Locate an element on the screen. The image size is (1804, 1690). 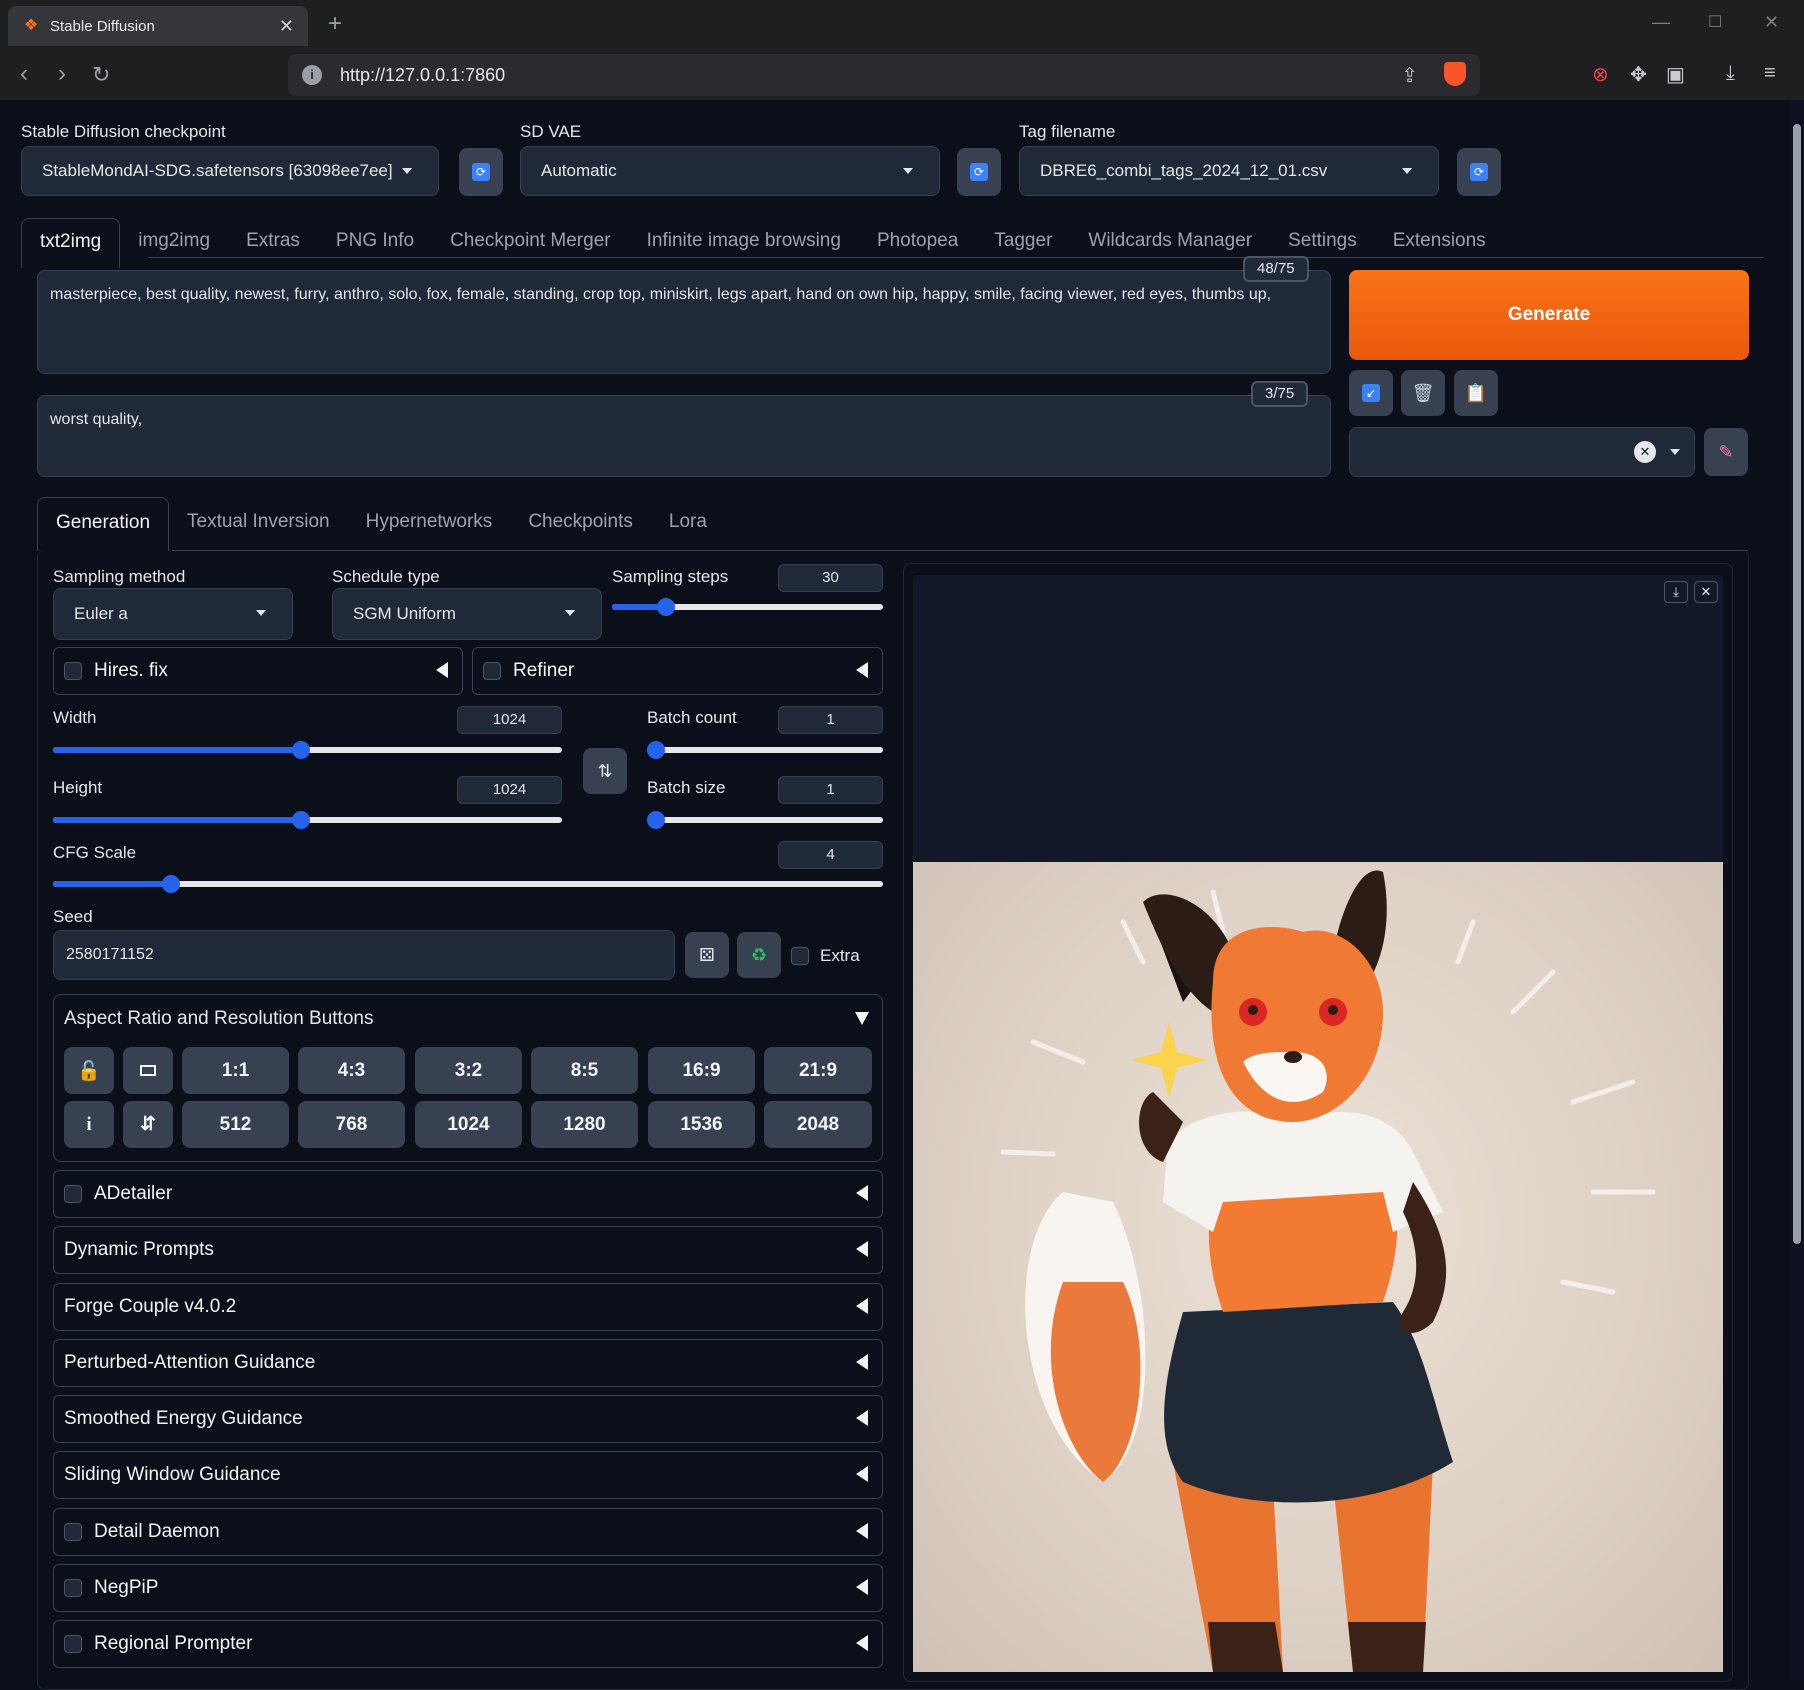
vae-dropdown: Automatic is located at coordinates (730, 171).